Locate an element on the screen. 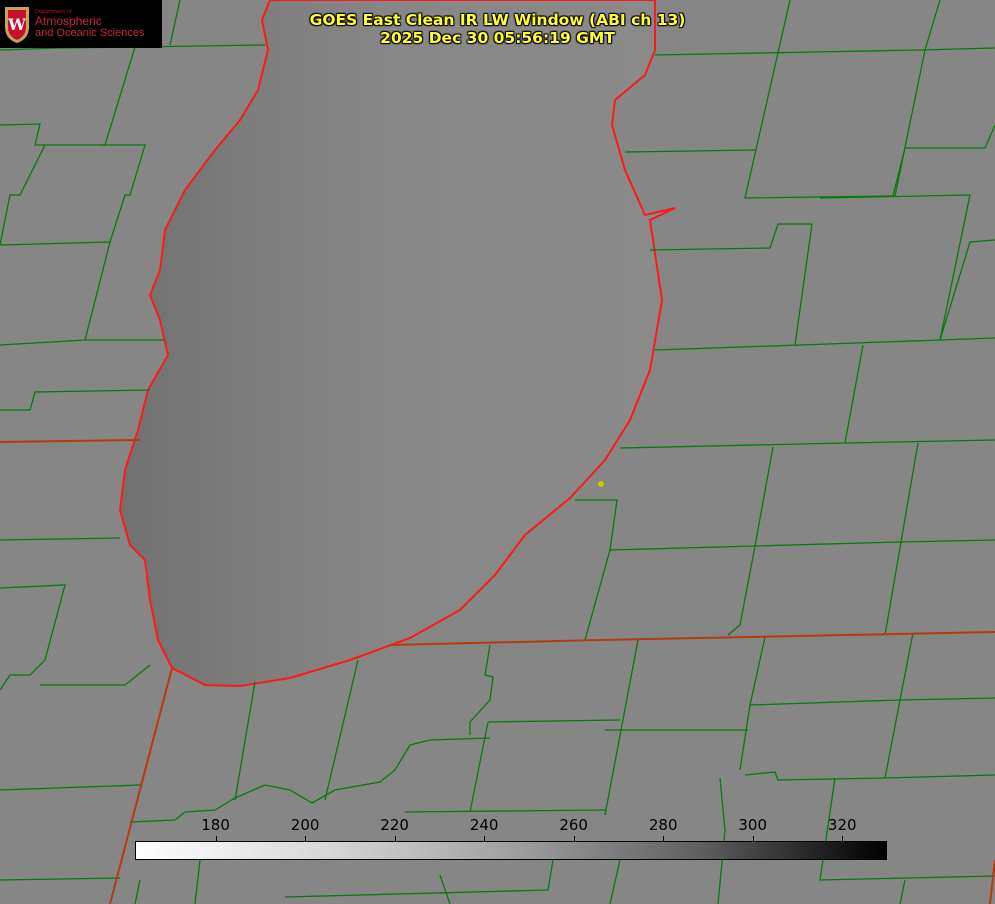  location-marker is located at coordinates (601, 484).